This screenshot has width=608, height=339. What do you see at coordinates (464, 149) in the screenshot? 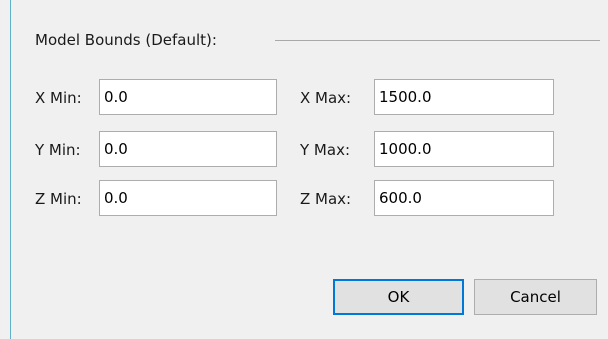
I see `y-max-input` at bounding box center [464, 149].